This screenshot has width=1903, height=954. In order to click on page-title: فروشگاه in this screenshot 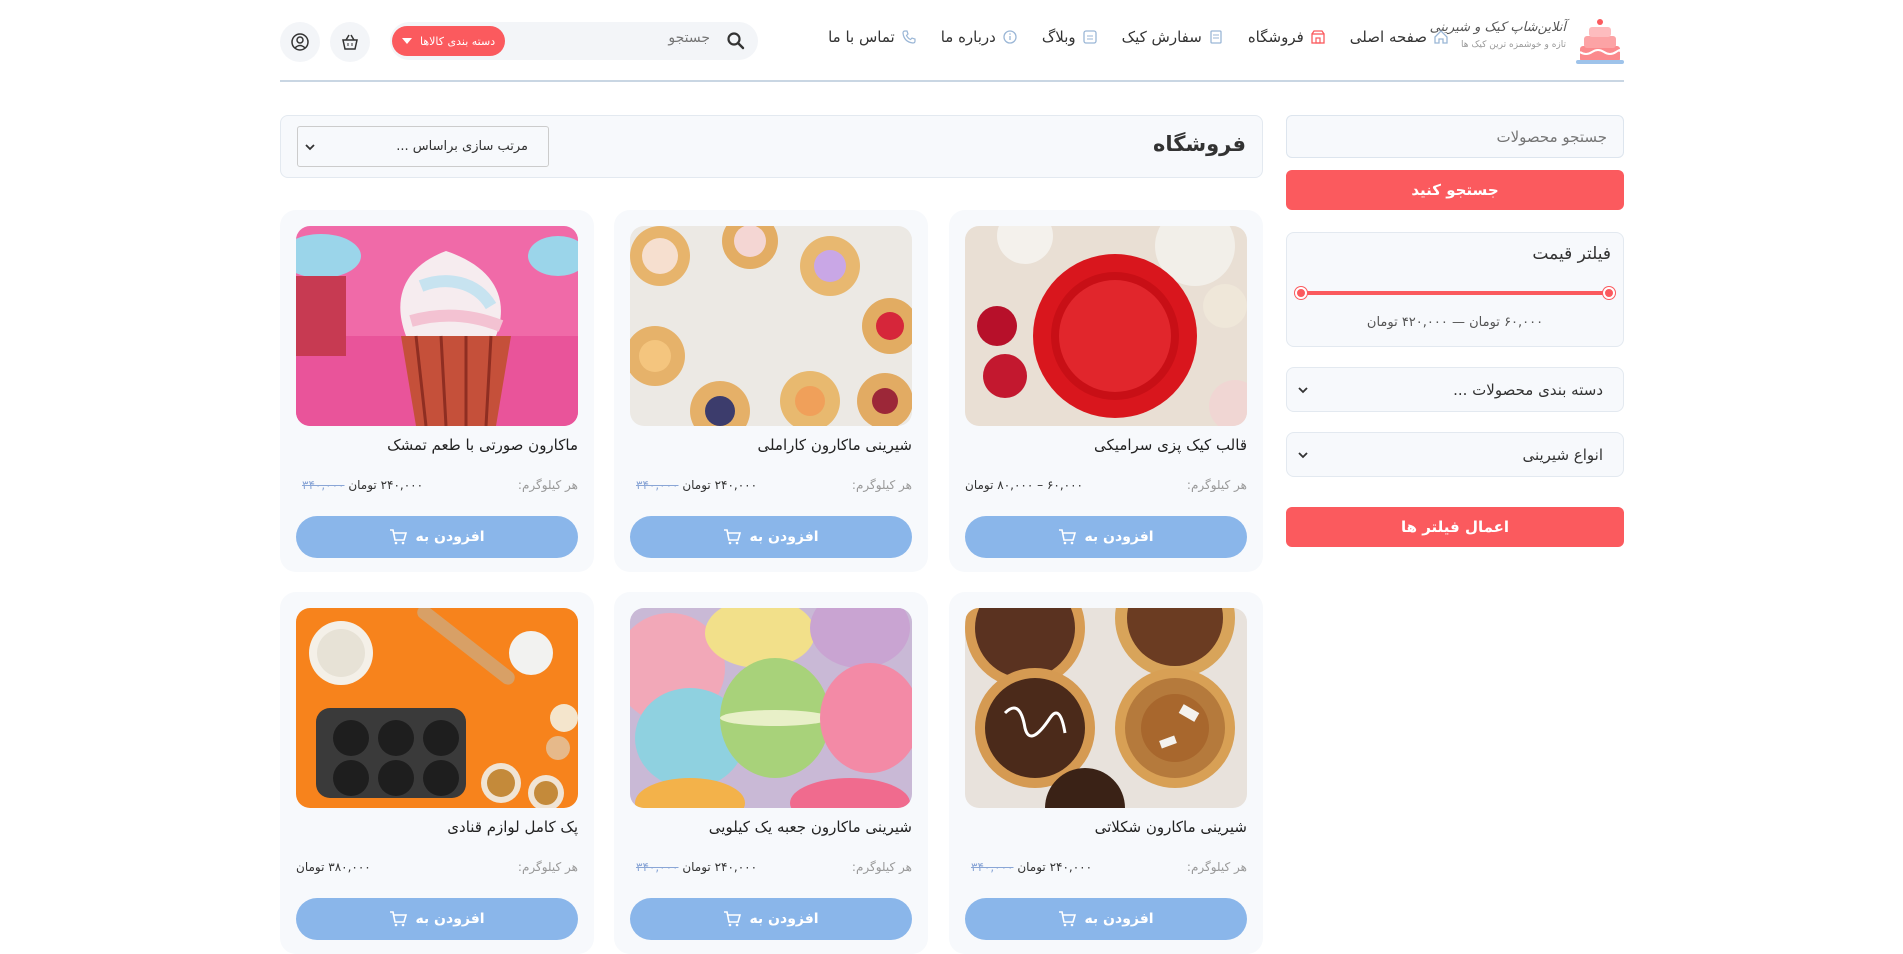, I will do `click(1199, 144)`.